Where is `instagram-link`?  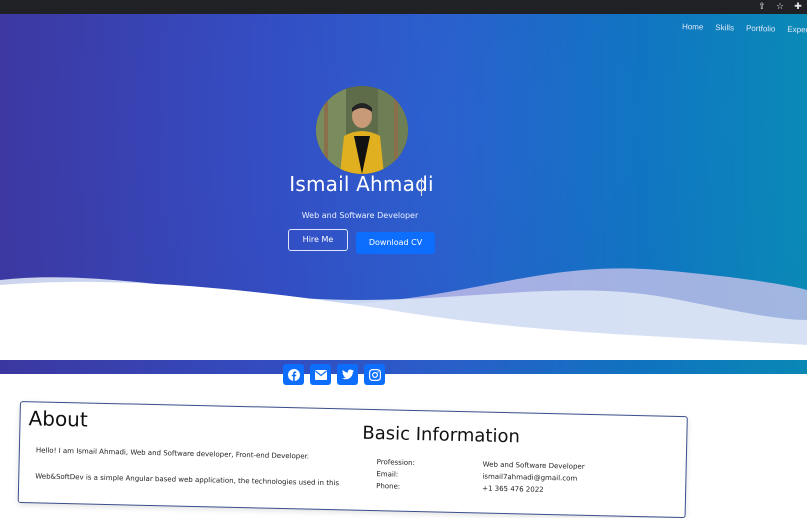
instagram-link is located at coordinates (374, 374).